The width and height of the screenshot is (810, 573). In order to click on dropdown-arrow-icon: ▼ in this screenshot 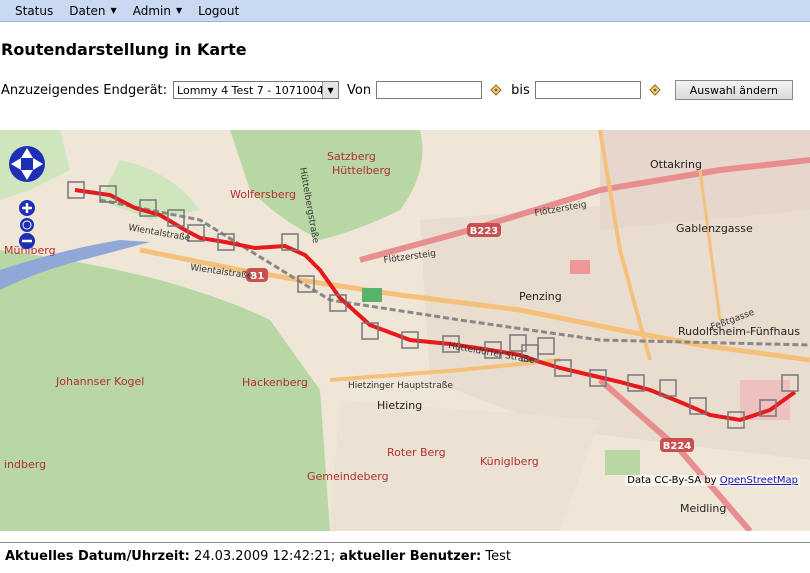, I will do `click(330, 90)`.